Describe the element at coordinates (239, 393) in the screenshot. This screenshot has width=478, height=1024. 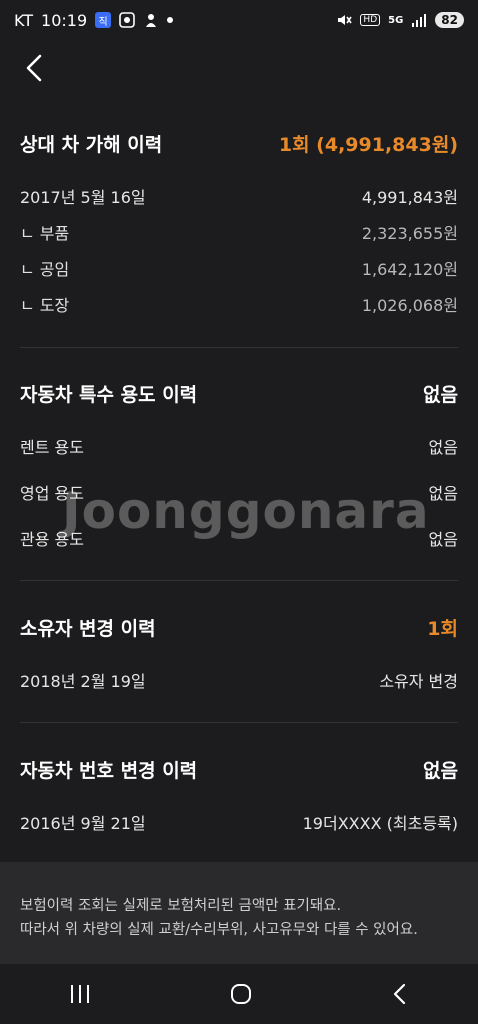
I see `special-use-header: 자동차 특수 용도 이력 없음` at that location.